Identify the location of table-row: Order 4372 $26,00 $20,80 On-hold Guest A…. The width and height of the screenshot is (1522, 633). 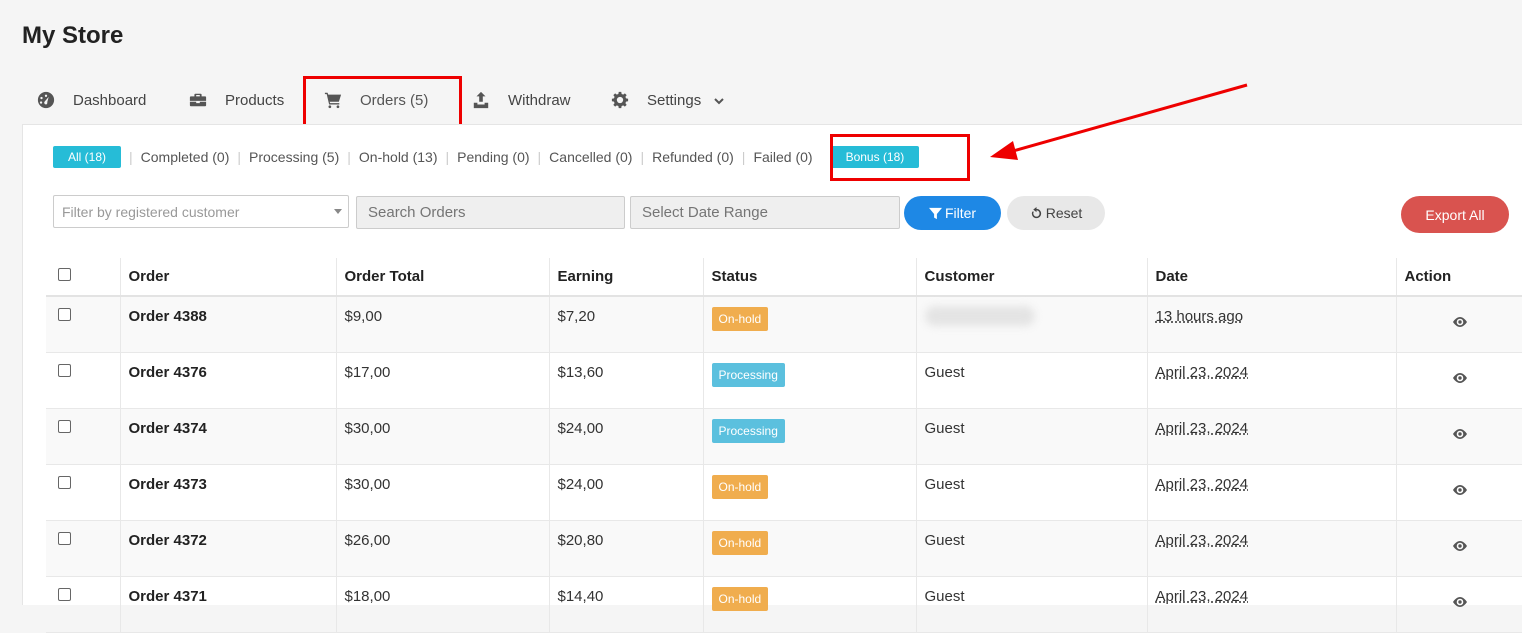
(784, 548).